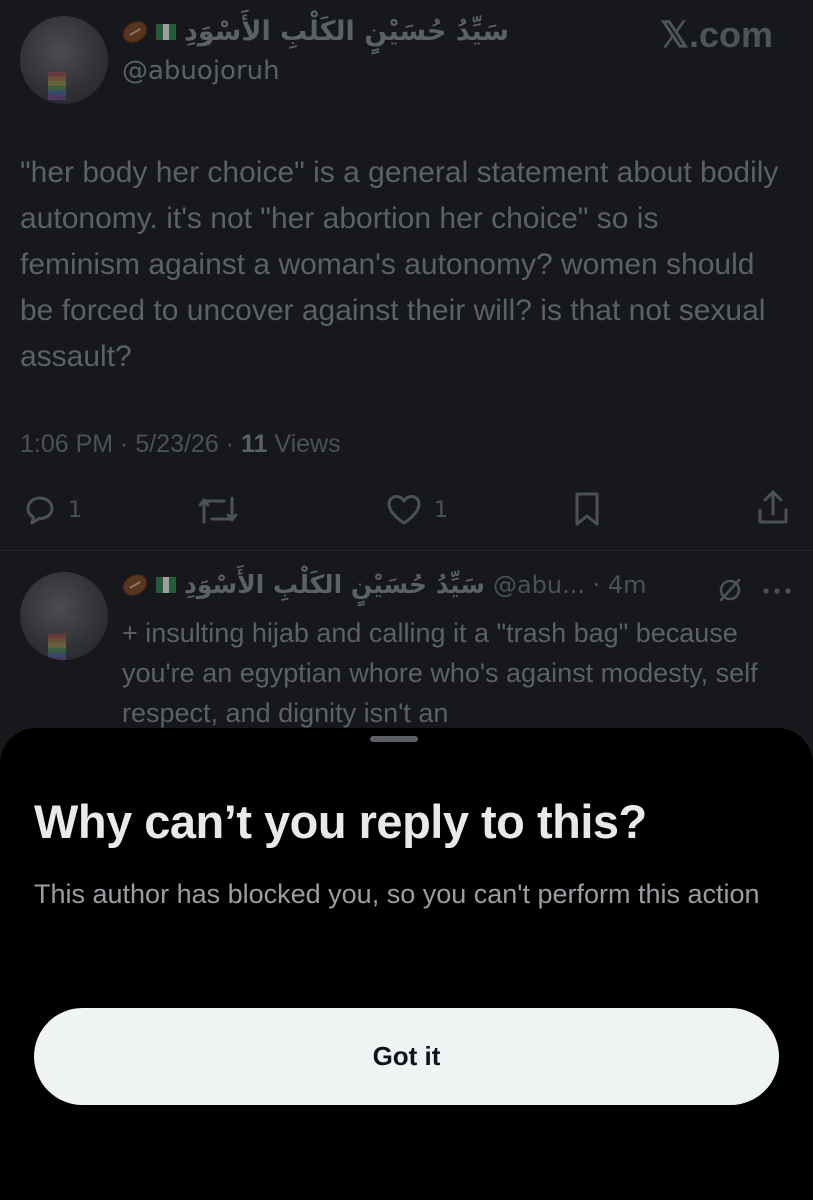  I want to click on bookmark-action, so click(587, 509).